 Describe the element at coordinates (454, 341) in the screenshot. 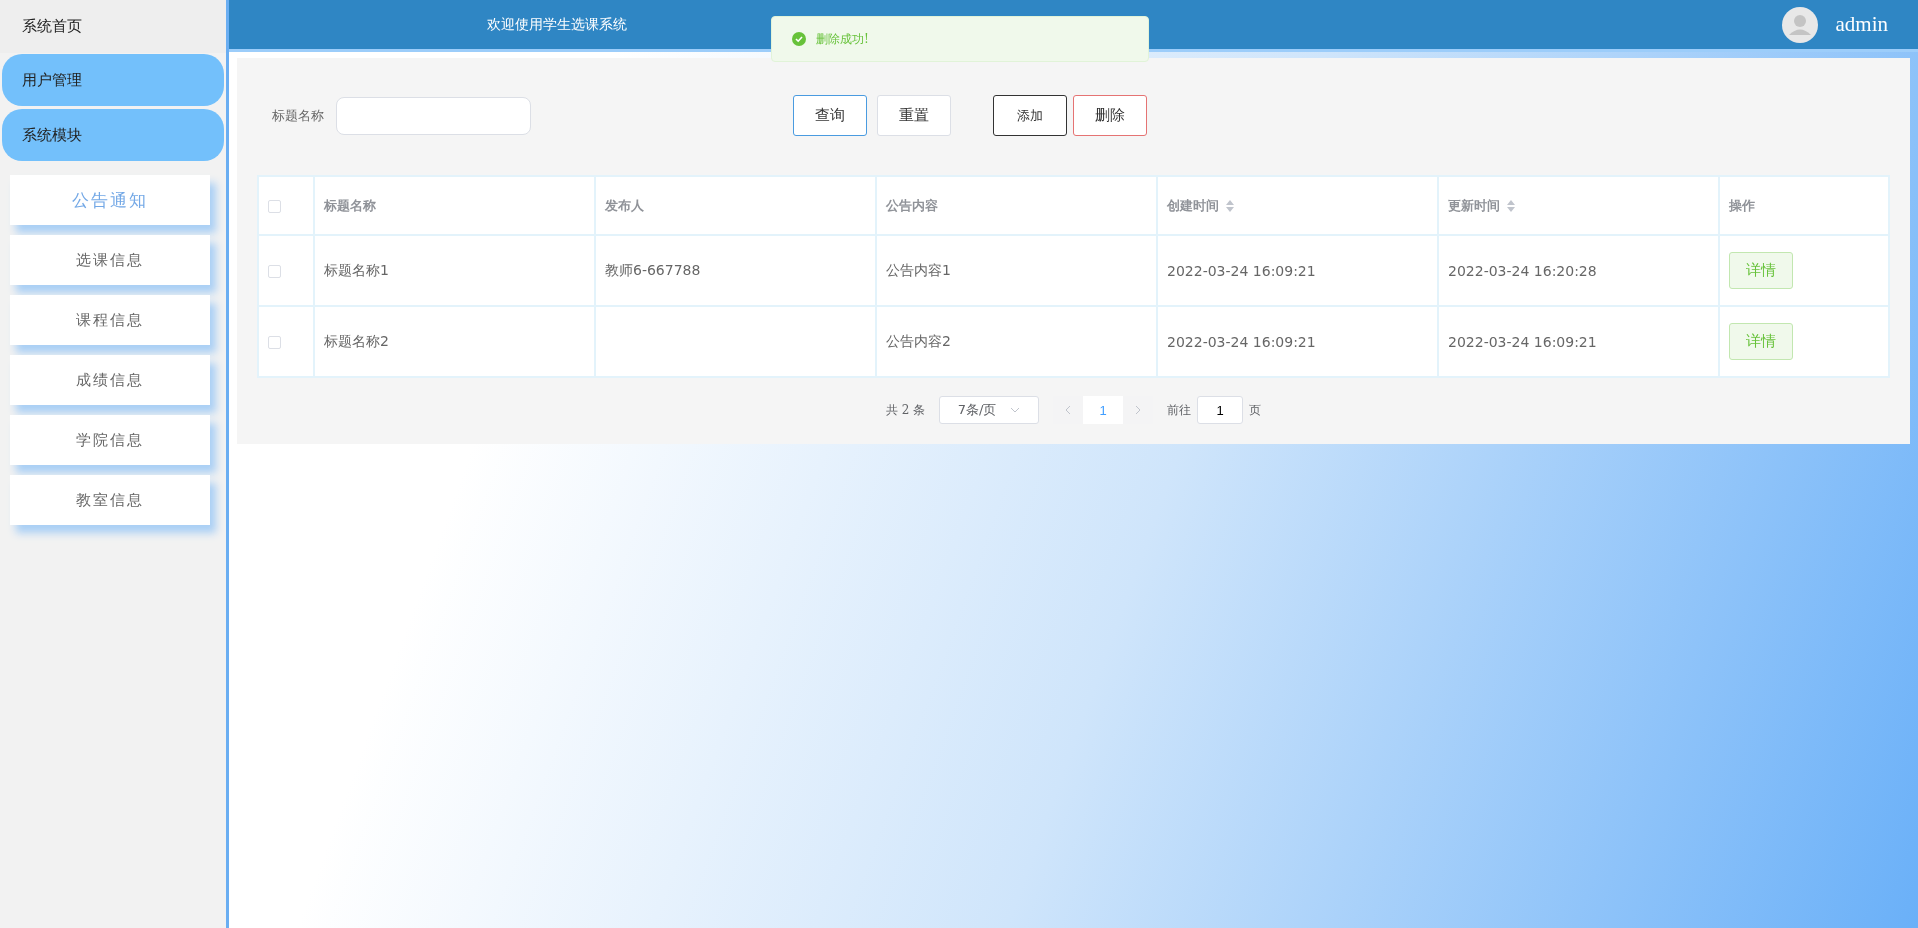

I see `table-cell: 标题名称2` at that location.